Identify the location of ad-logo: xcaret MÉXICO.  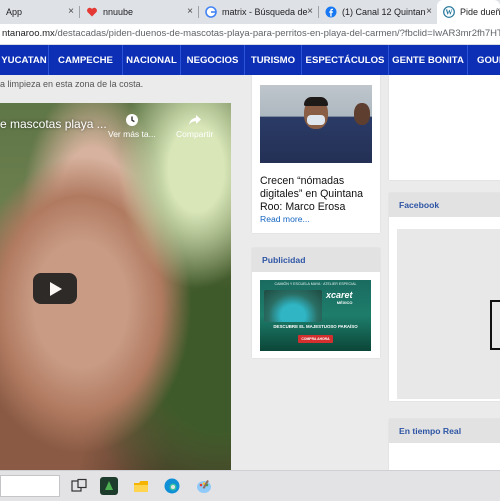
(339, 297).